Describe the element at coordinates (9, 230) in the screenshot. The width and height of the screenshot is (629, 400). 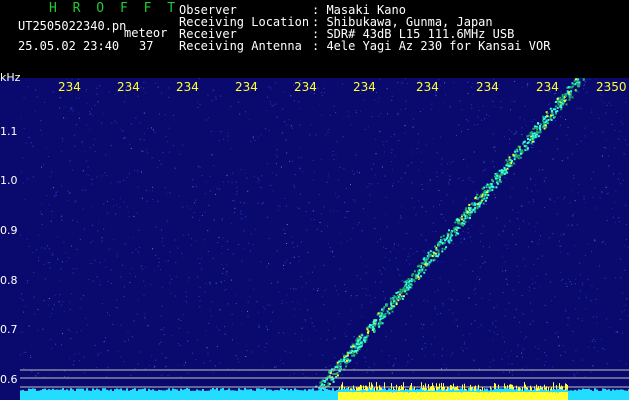
I see `y-tick-label: 0.9` at that location.